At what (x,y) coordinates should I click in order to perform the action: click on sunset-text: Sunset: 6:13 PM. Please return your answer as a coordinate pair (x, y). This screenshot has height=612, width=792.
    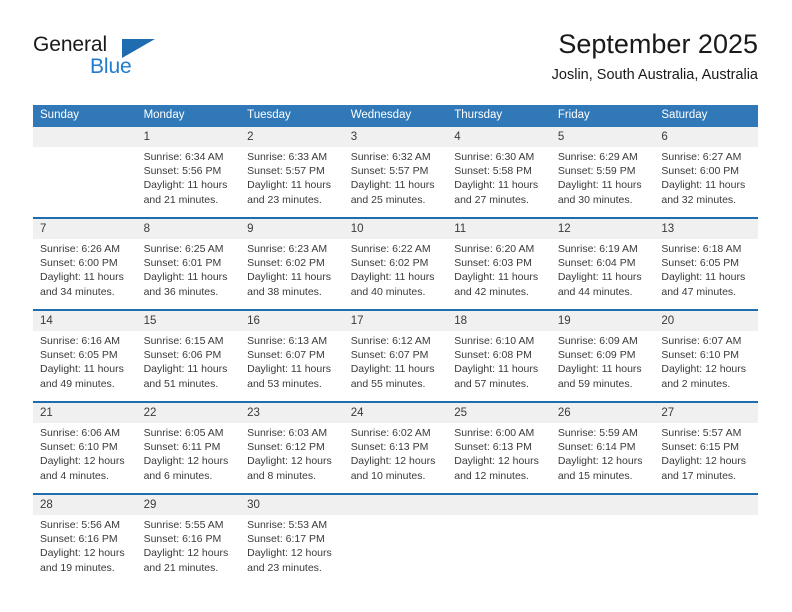
    Looking at the image, I should click on (389, 447).